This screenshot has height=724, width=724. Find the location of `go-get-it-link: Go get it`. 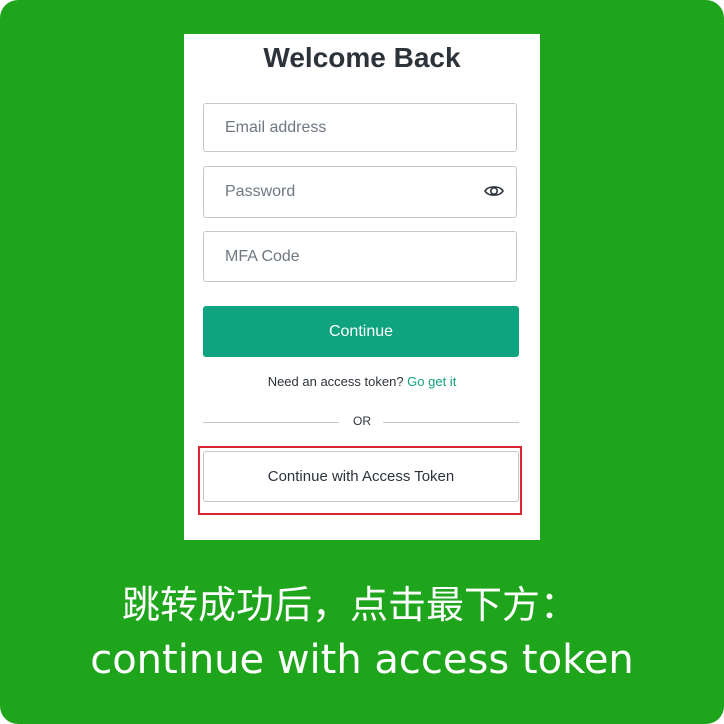

go-get-it-link: Go get it is located at coordinates (431, 381).